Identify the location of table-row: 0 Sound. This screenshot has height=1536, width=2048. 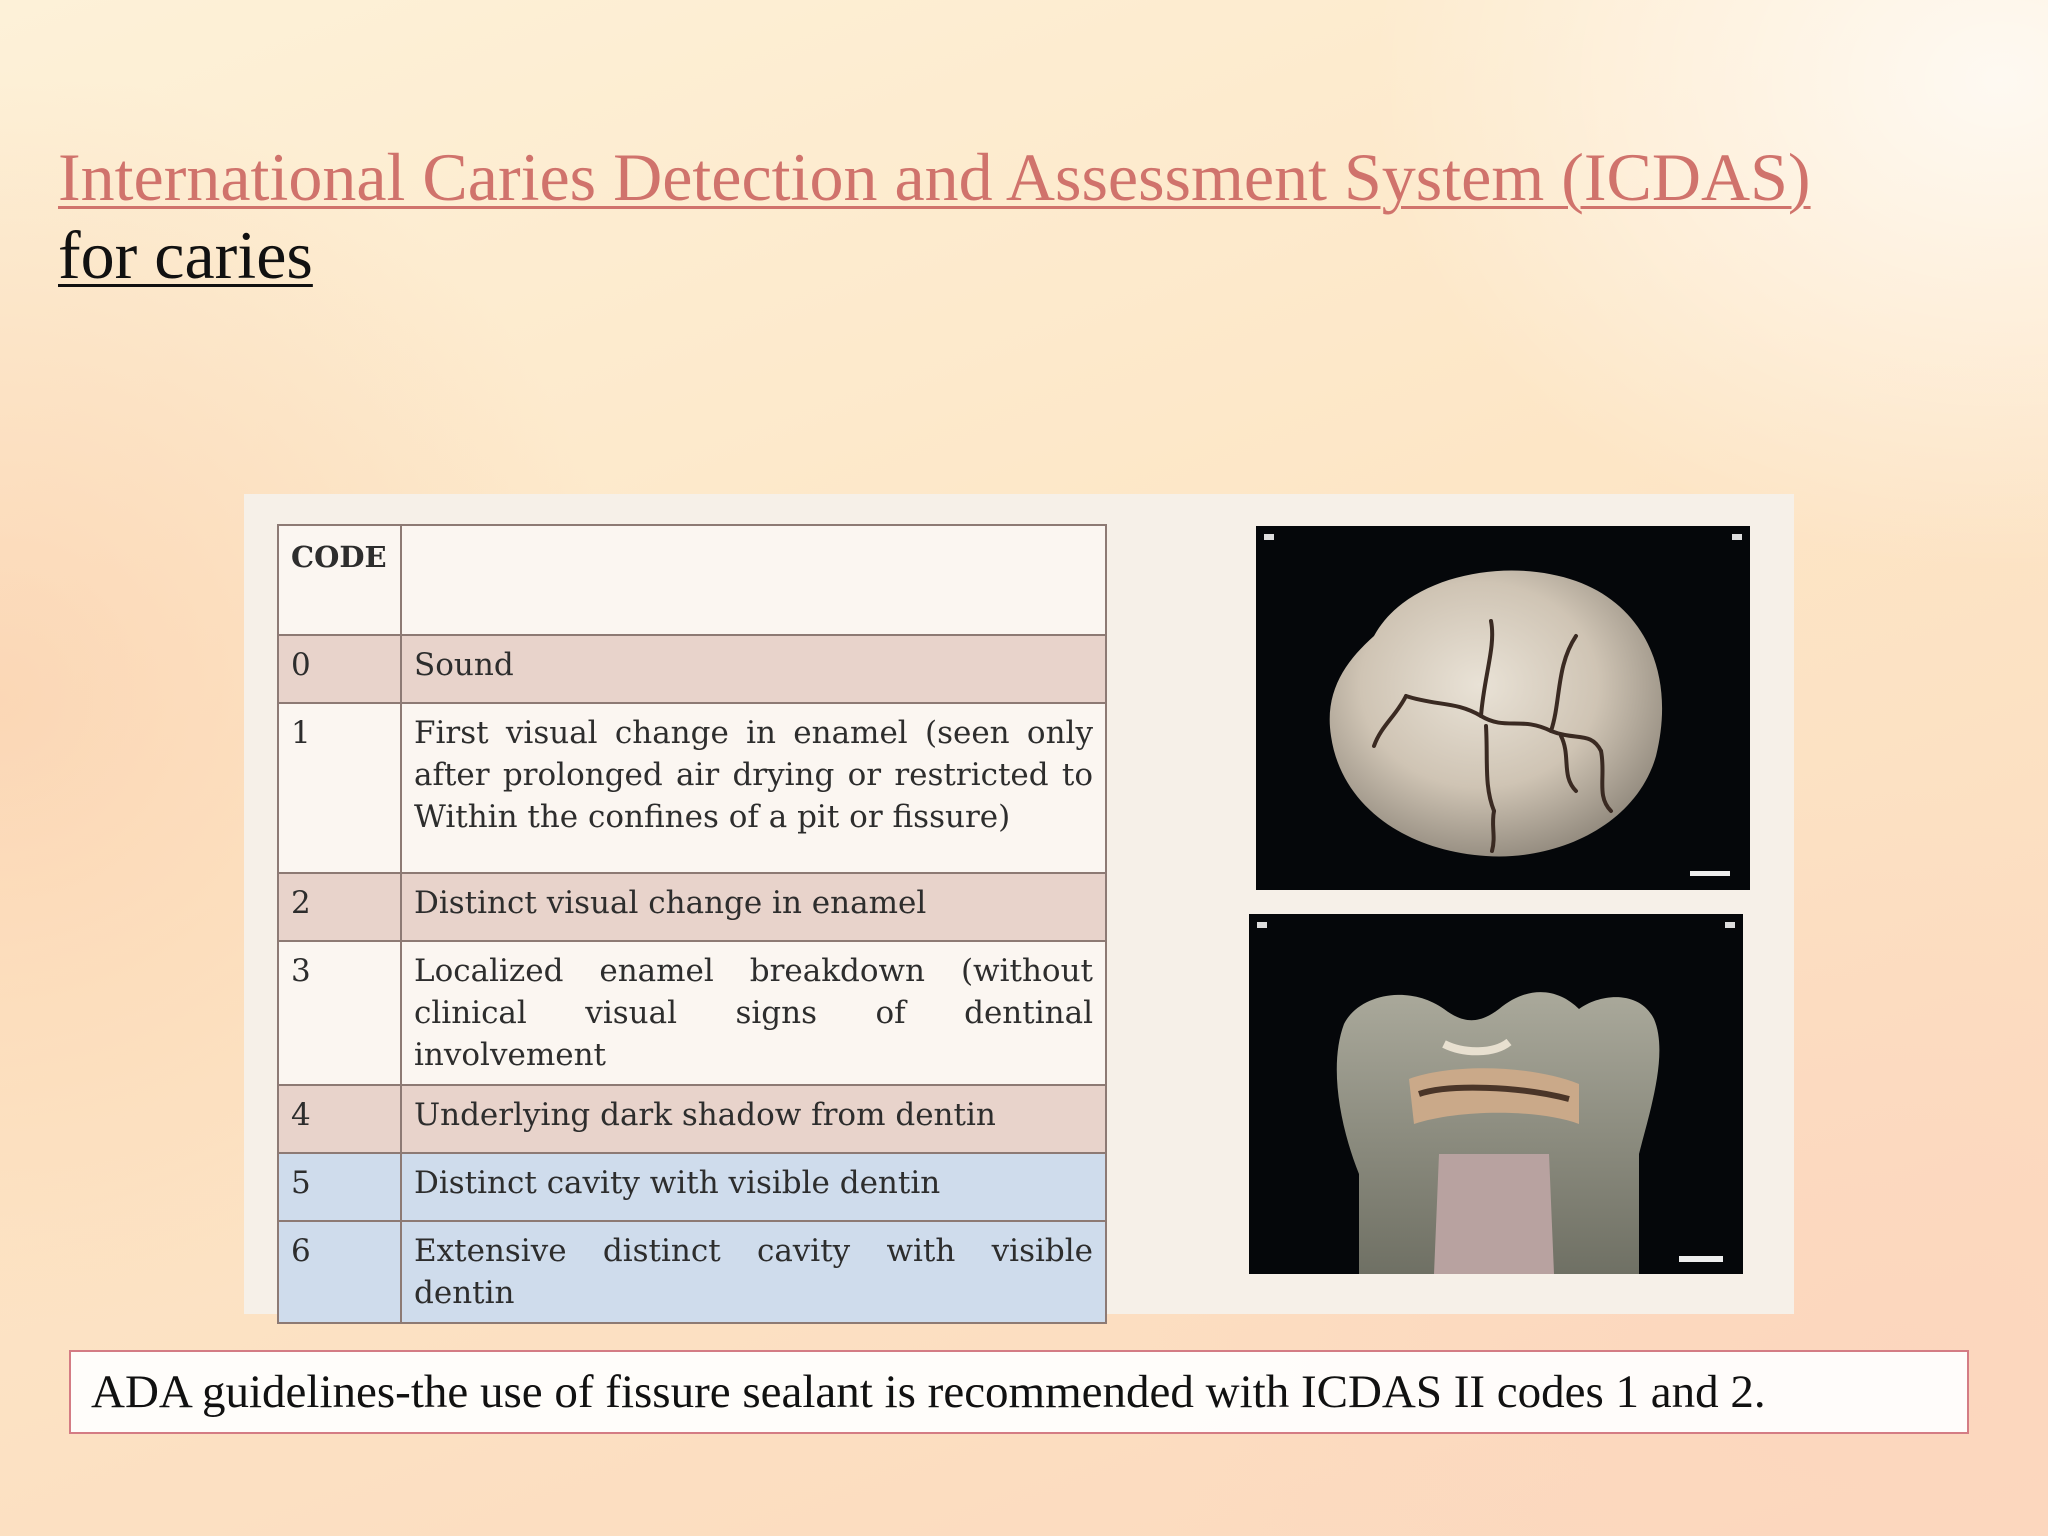
(692, 669).